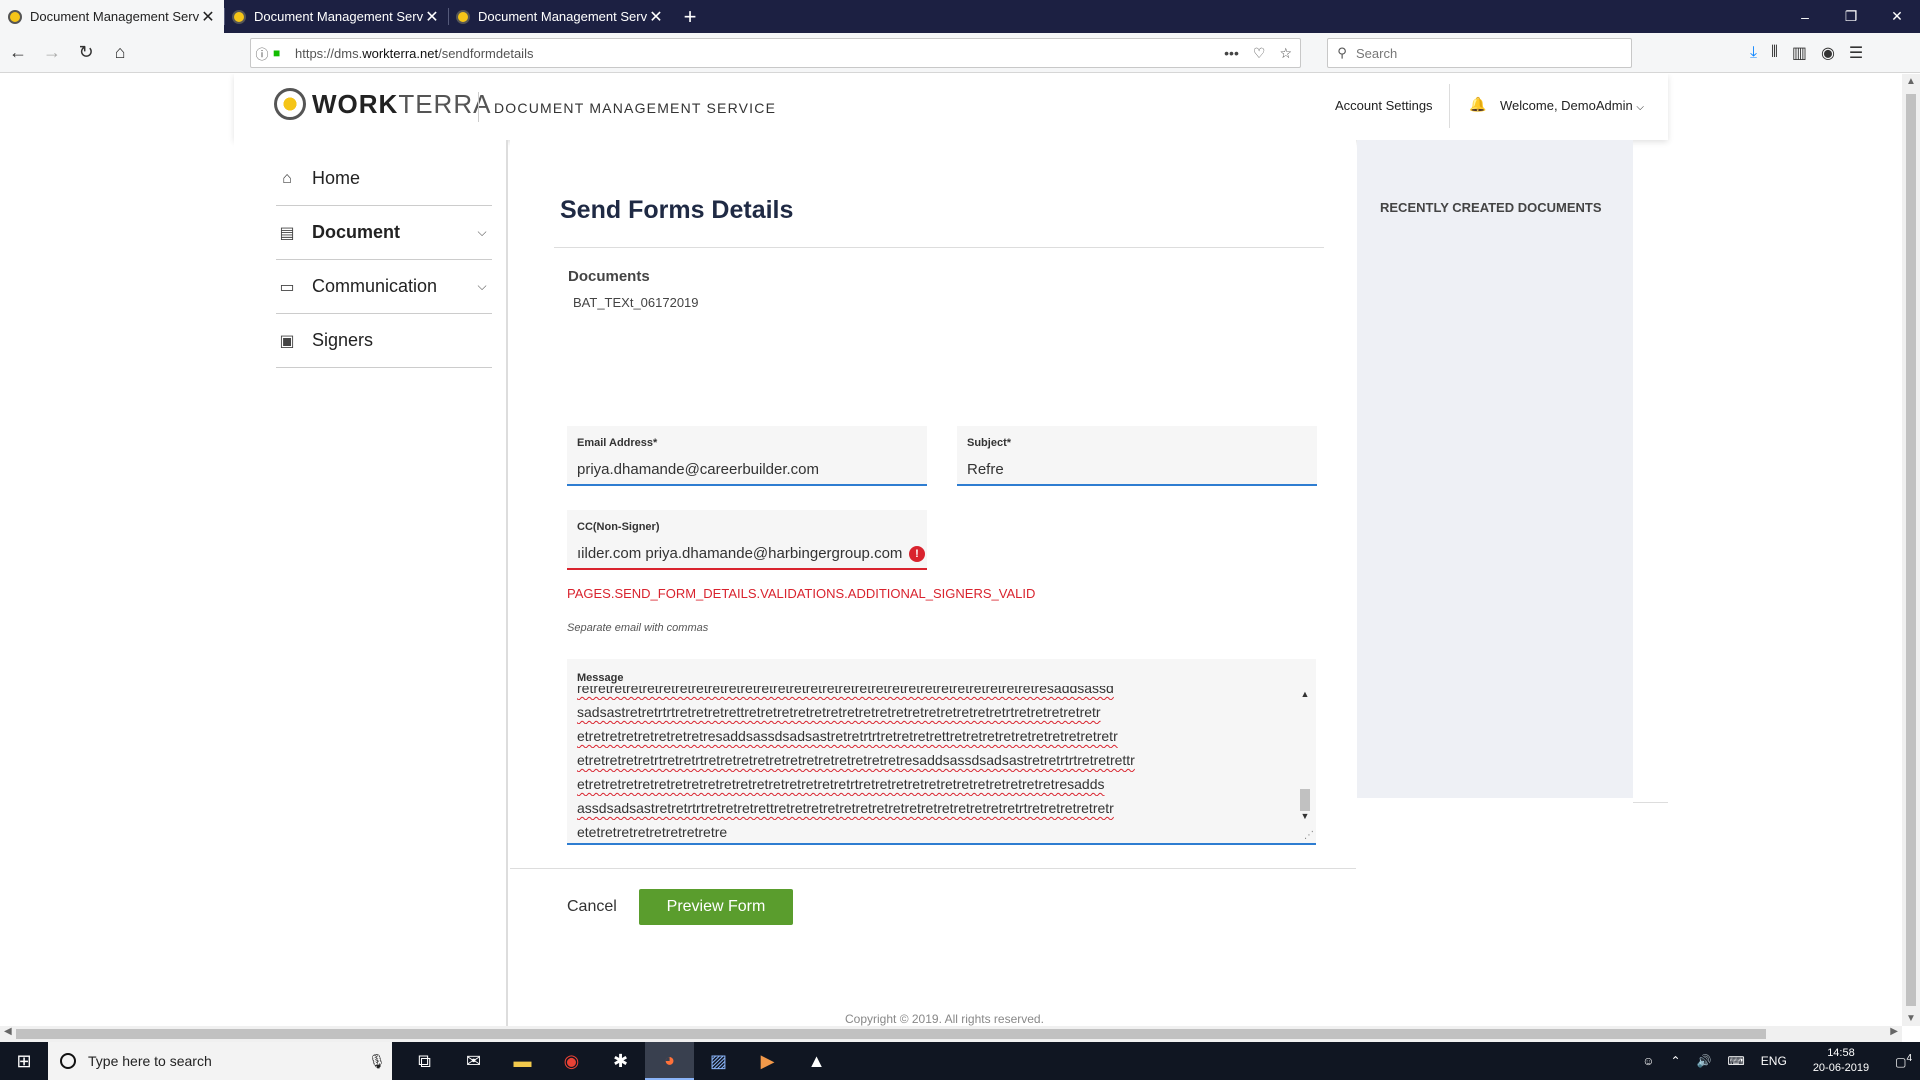 This screenshot has height=1080, width=1920. What do you see at coordinates (1650, 802) in the screenshot?
I see `panel-divider` at bounding box center [1650, 802].